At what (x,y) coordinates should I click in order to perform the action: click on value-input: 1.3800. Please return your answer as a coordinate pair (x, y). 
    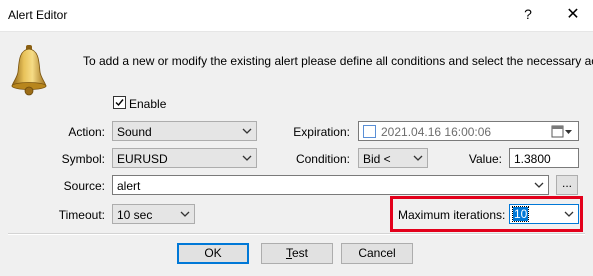
    Looking at the image, I should click on (544, 158).